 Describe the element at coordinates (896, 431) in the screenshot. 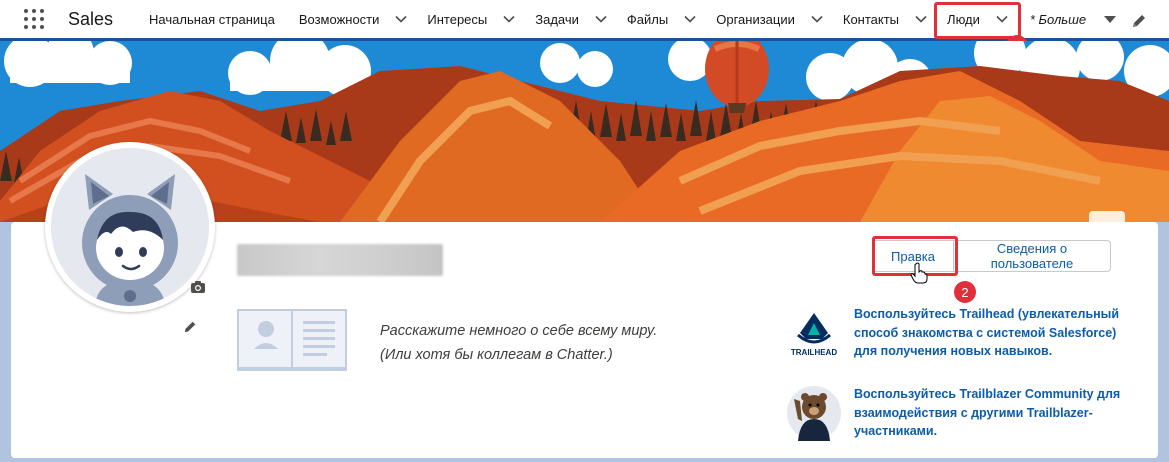

I see `community-line-3: участниками.` at that location.